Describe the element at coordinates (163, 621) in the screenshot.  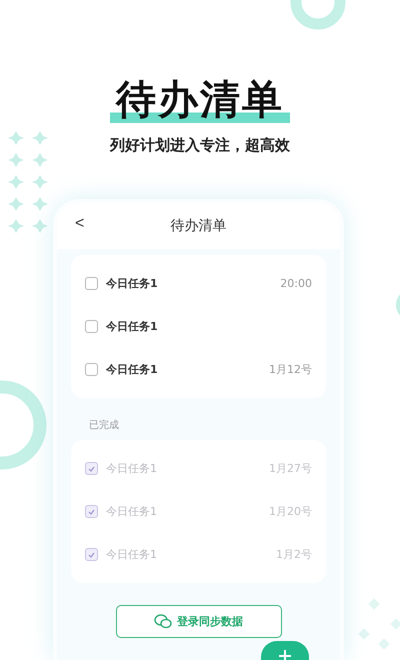
I see `chat-icon` at that location.